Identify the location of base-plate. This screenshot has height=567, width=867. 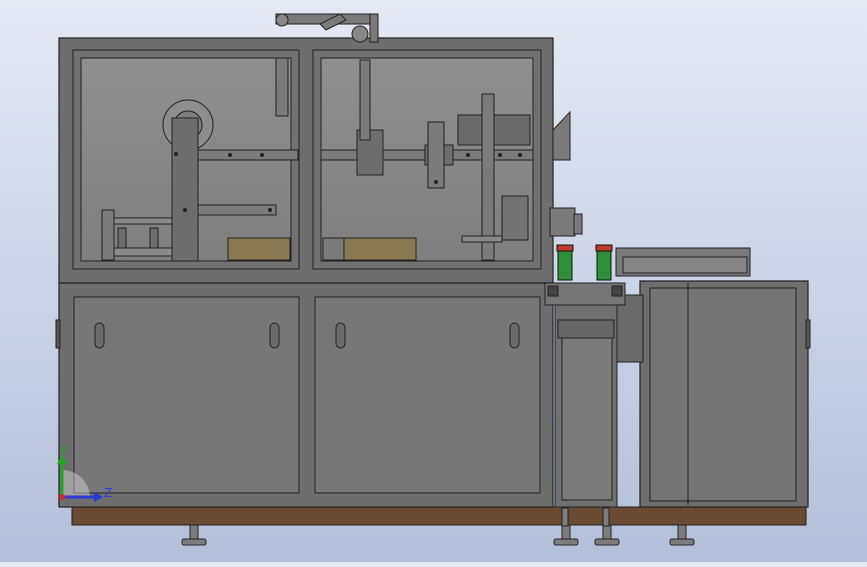
(439, 516).